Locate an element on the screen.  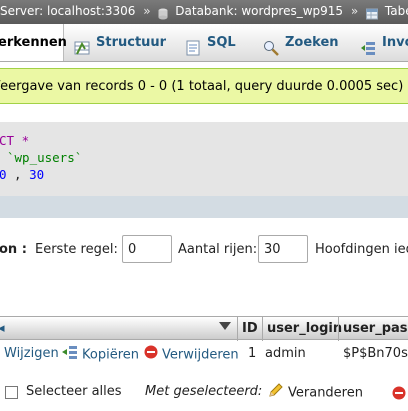
change-button: Veranderen is located at coordinates (315, 393).